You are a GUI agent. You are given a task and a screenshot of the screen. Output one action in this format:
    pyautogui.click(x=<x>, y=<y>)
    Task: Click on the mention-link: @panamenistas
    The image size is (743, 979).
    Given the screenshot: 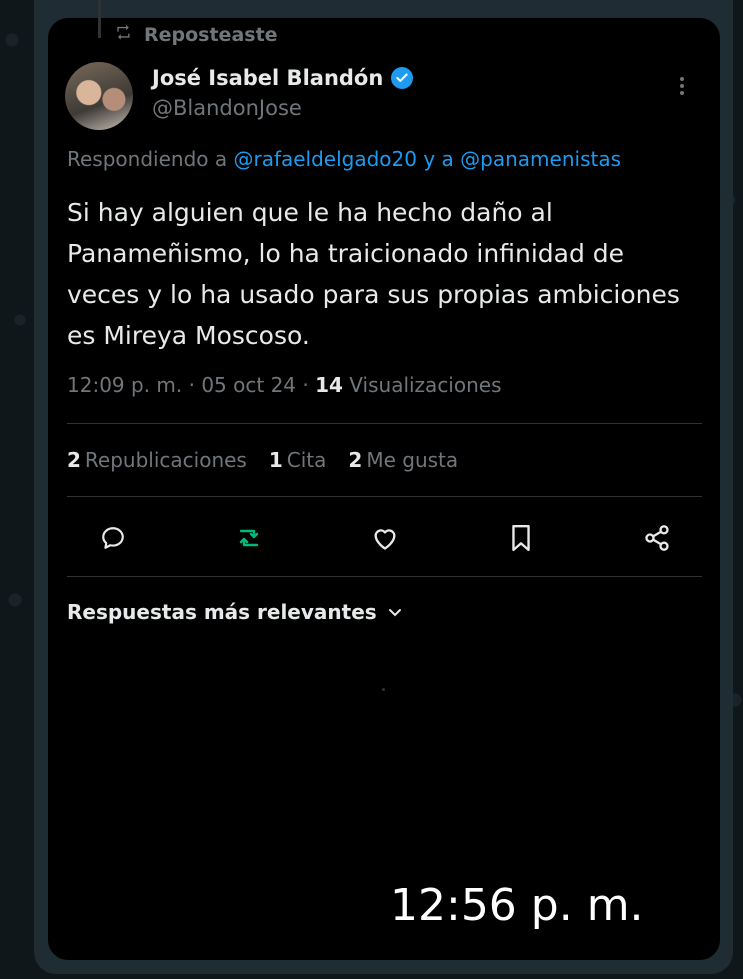 What is the action you would take?
    pyautogui.click(x=540, y=159)
    